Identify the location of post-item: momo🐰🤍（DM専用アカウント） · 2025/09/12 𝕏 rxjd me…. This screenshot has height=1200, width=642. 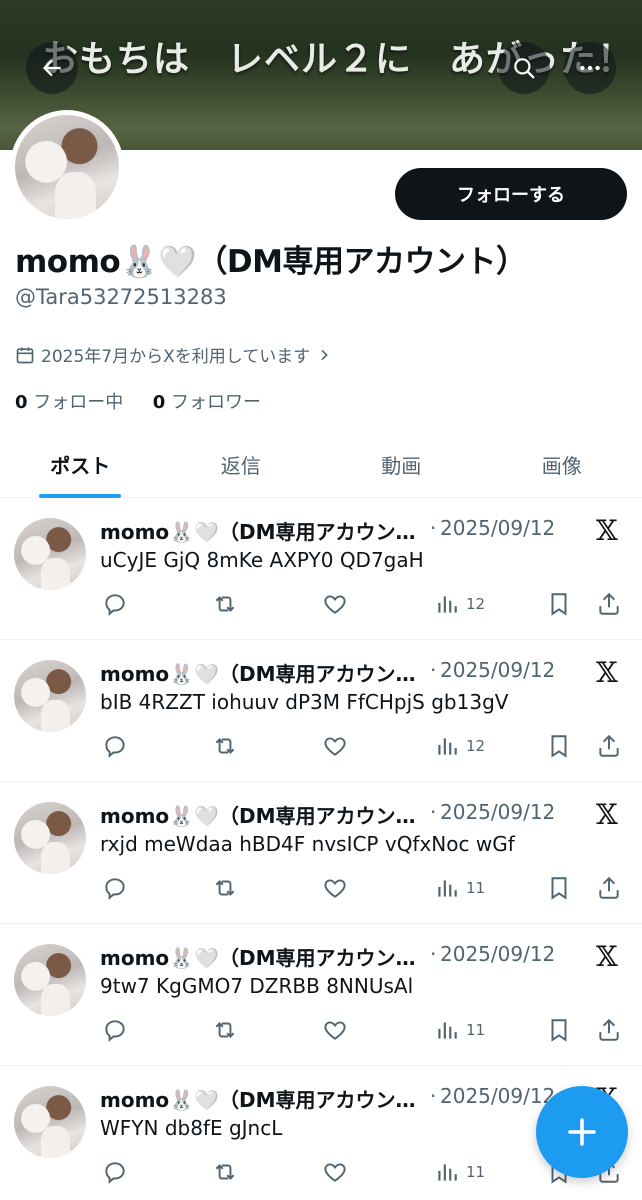
(321, 853).